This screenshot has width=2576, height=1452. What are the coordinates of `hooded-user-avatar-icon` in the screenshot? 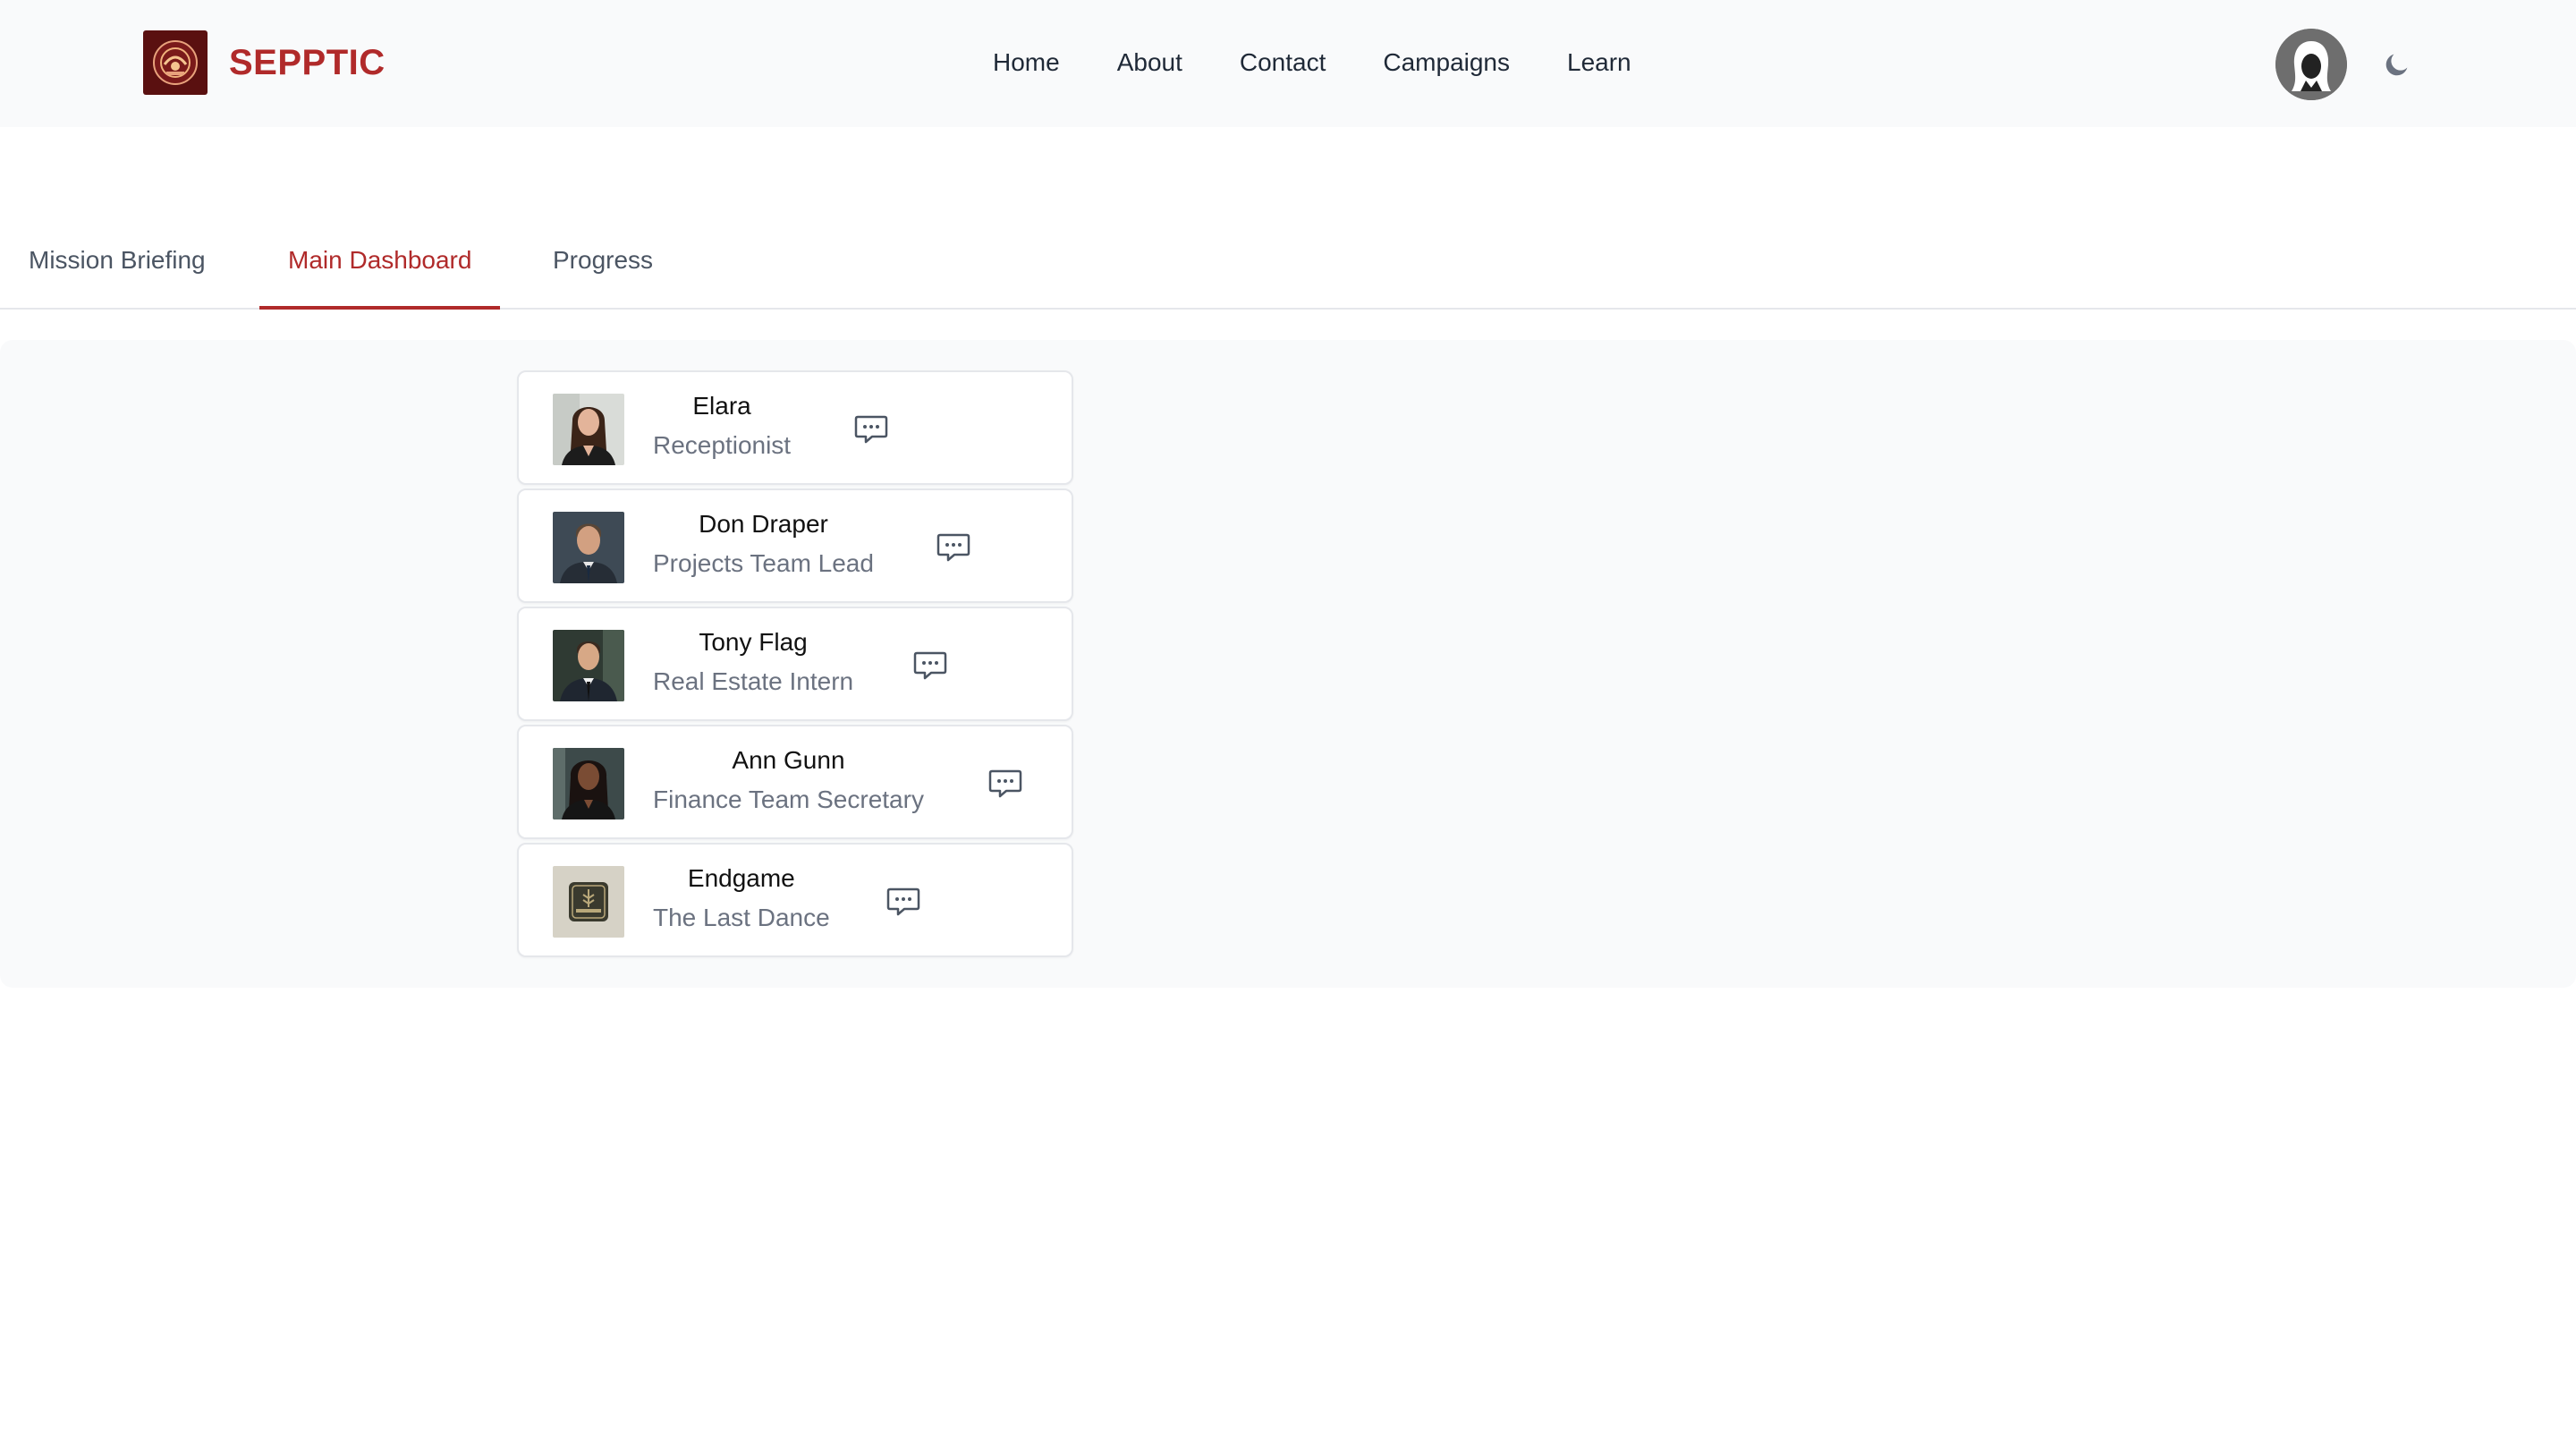 It's located at (2311, 64).